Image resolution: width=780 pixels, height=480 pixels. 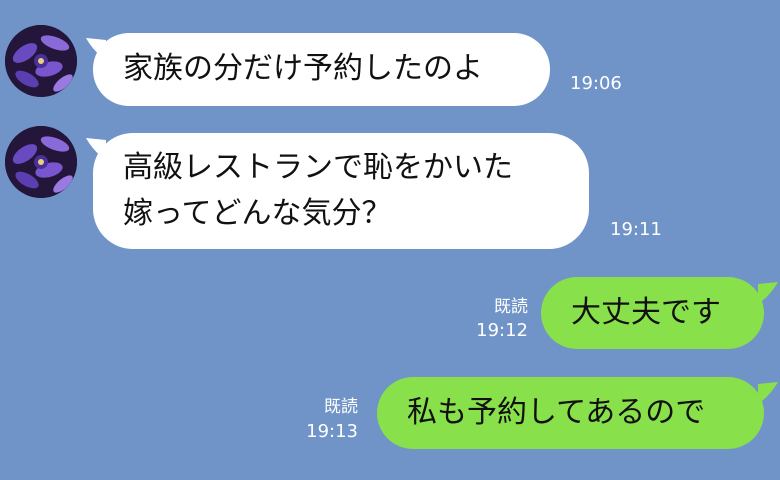 I want to click on message-time: 19:13, so click(x=332, y=431).